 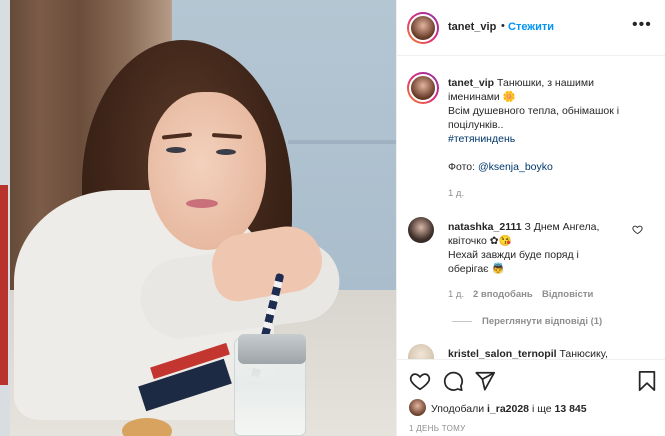 What do you see at coordinates (545, 83) in the screenshot?
I see `caption-text-1: Танюшки, з нашими` at bounding box center [545, 83].